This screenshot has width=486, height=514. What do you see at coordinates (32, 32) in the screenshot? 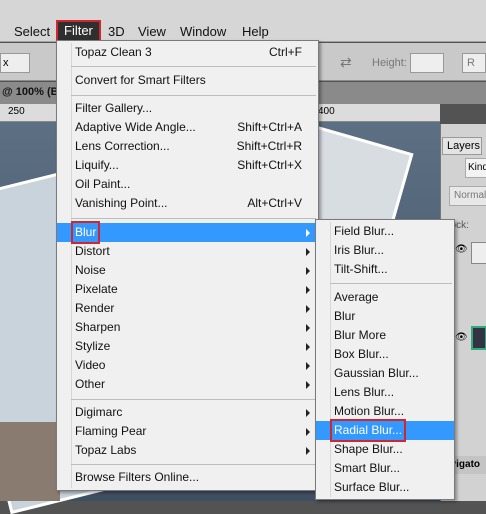
I see `menu-select: Select` at bounding box center [32, 32].